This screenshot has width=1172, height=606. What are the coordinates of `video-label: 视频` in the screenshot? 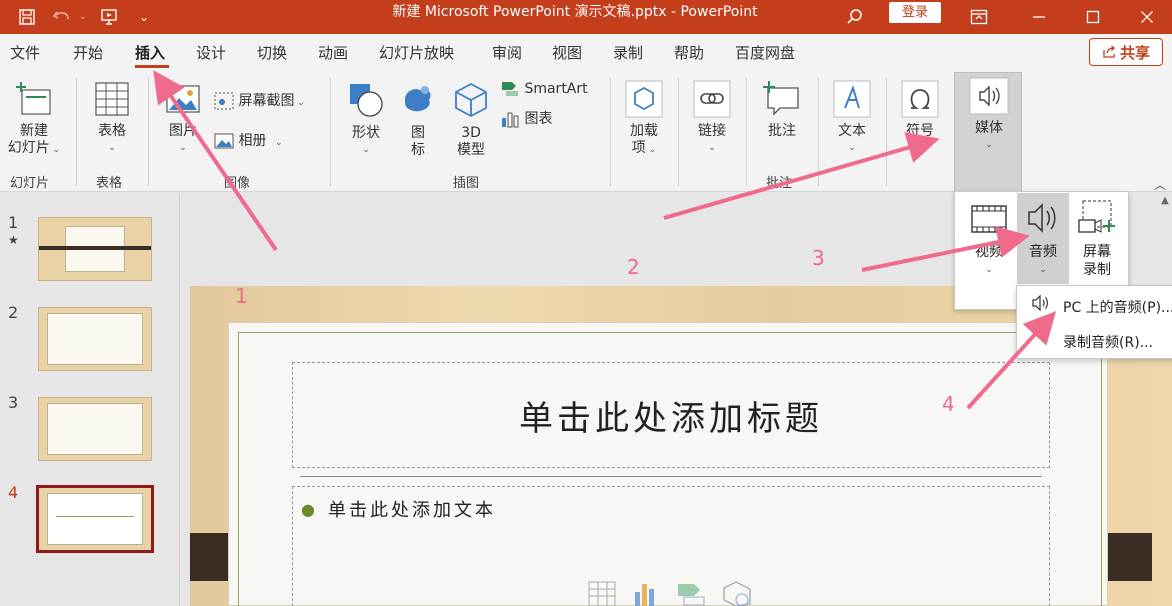 It's located at (989, 252).